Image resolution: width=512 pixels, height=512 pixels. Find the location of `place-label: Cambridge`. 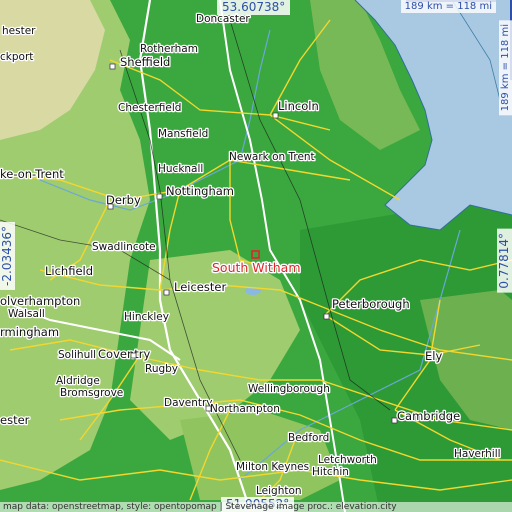

place-label: Cambridge is located at coordinates (428, 416).